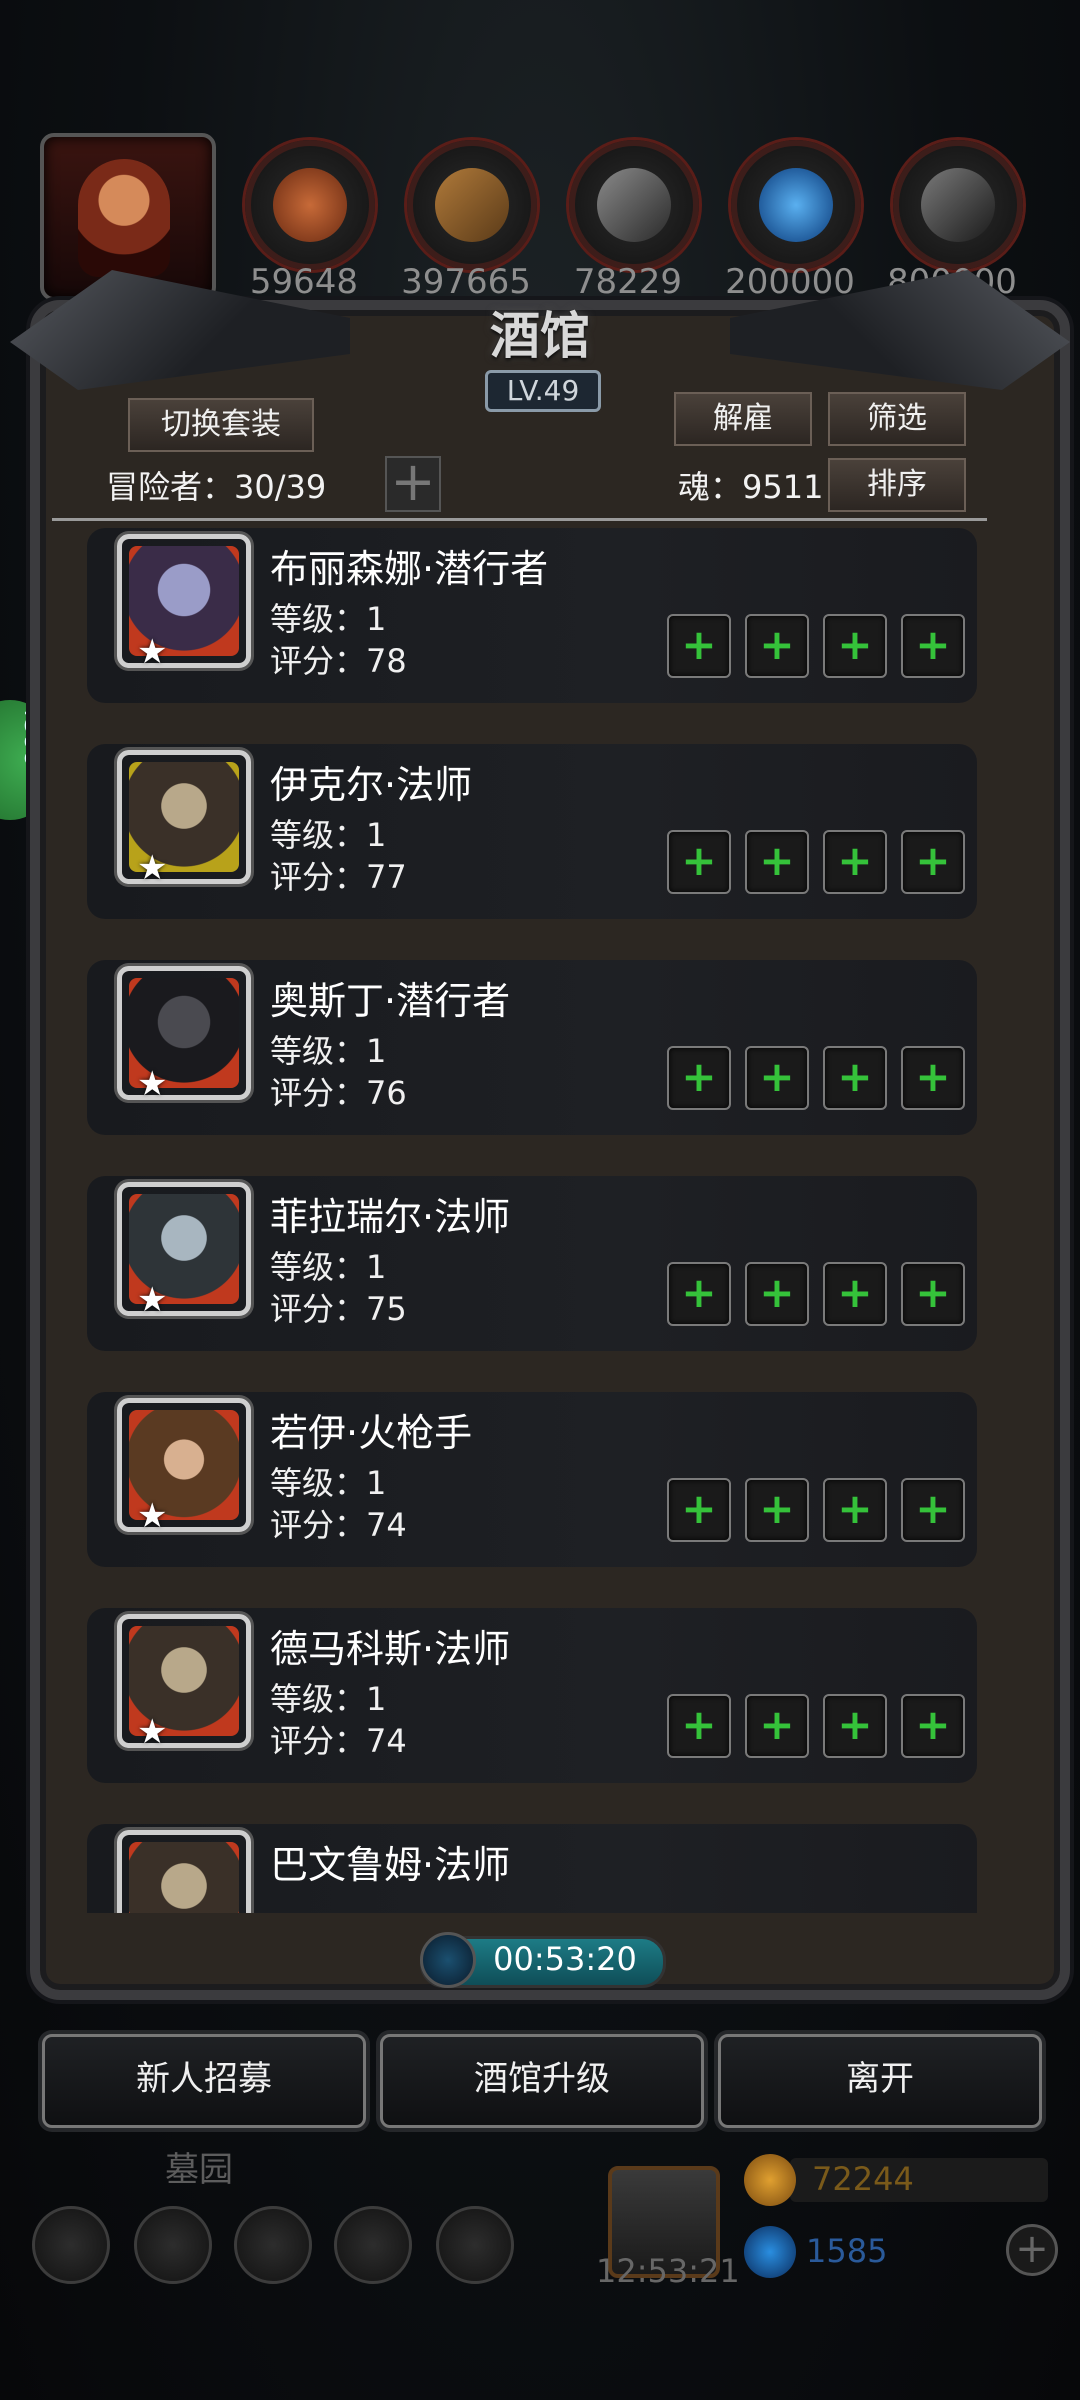  I want to click on wood-icon, so click(472, 205).